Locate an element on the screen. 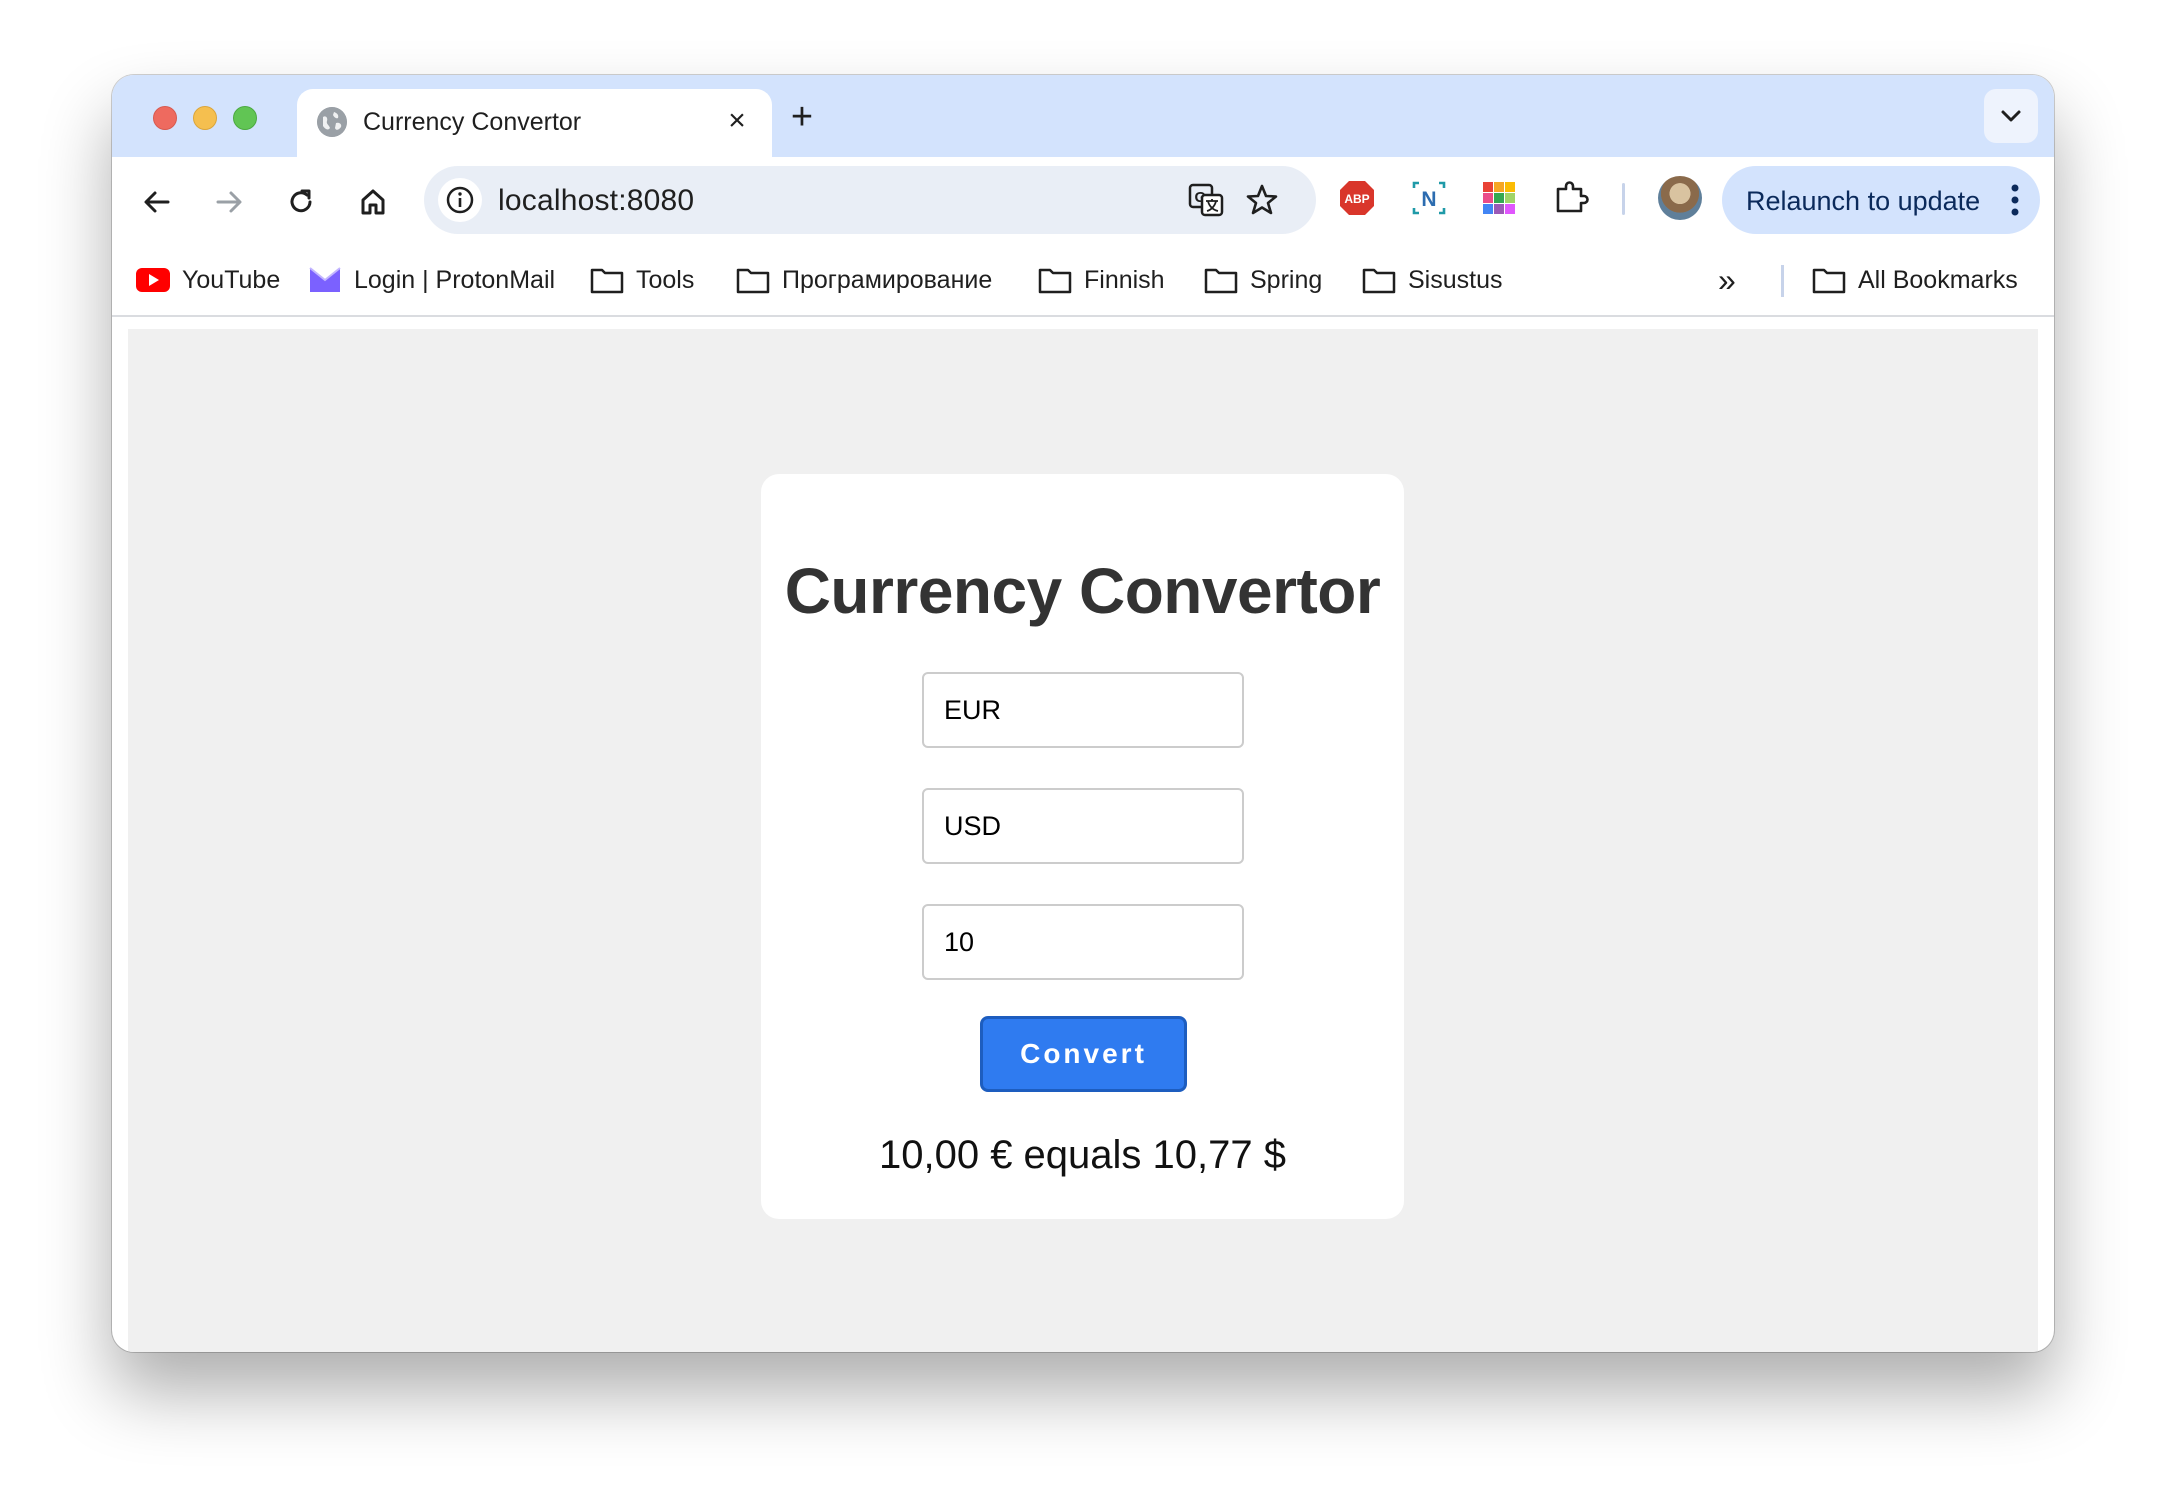 The height and width of the screenshot is (1498, 2164). arrow-left-icon is located at coordinates (157, 202).